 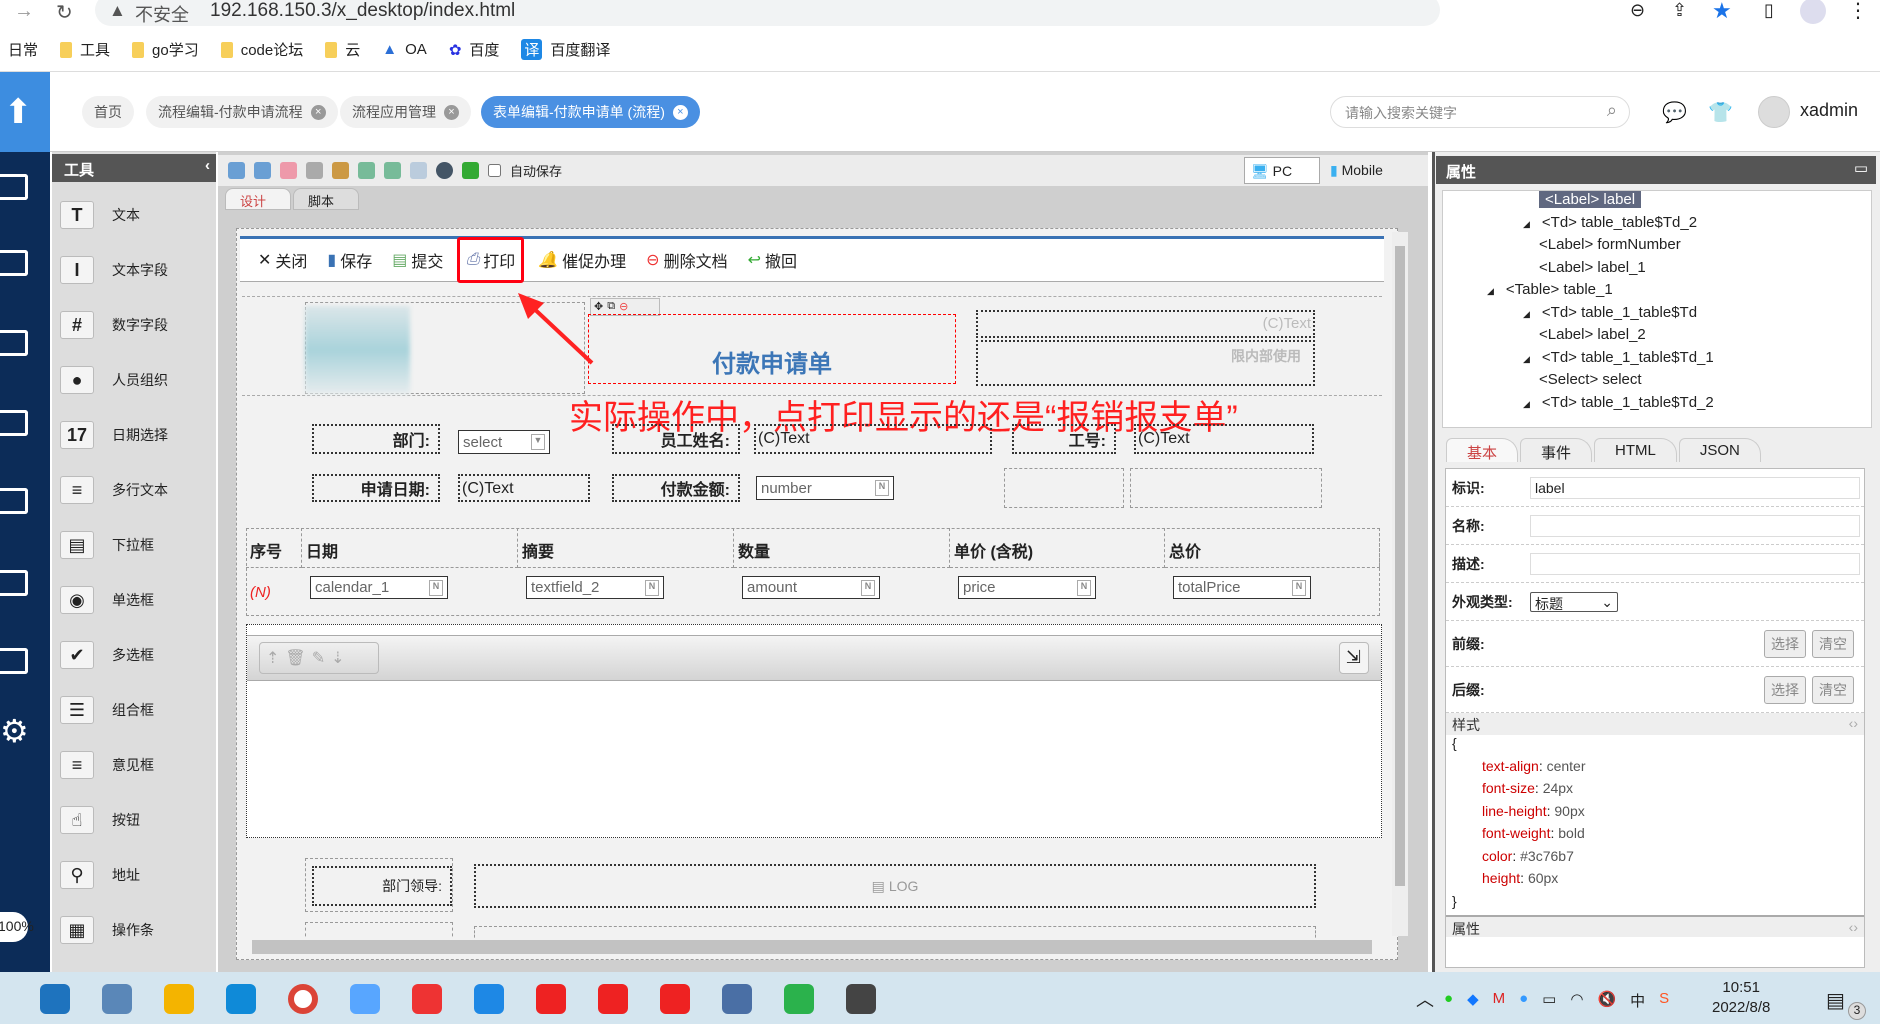 I want to click on style-section-header: 样式 ‹›, so click(x=1655, y=724).